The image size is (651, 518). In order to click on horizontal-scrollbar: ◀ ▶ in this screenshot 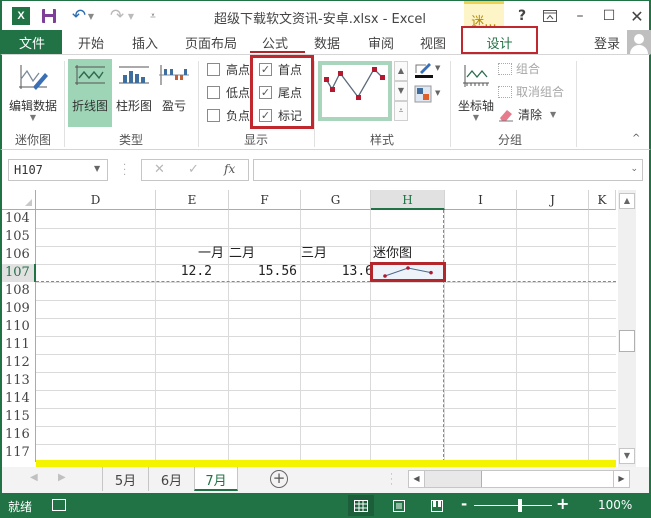, I will do `click(519, 479)`.